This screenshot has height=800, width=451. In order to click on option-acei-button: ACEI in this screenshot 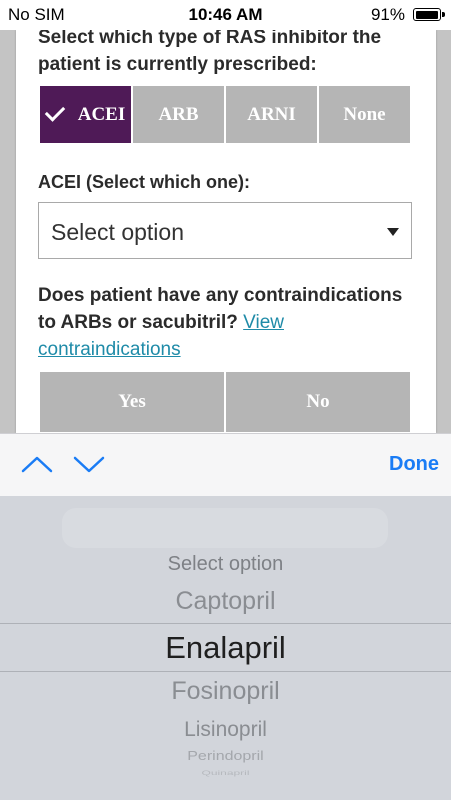, I will do `click(86, 114)`.